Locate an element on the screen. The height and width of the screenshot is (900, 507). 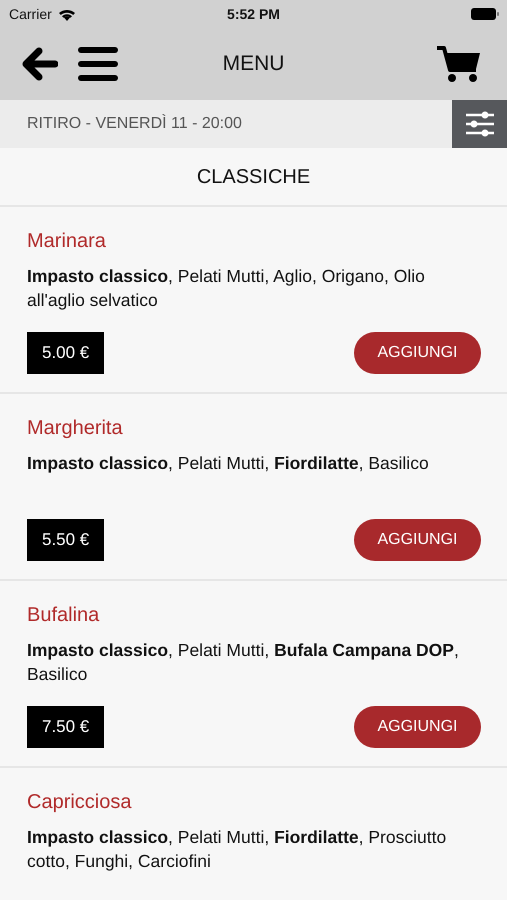
price-tag: 5.00 € is located at coordinates (65, 353).